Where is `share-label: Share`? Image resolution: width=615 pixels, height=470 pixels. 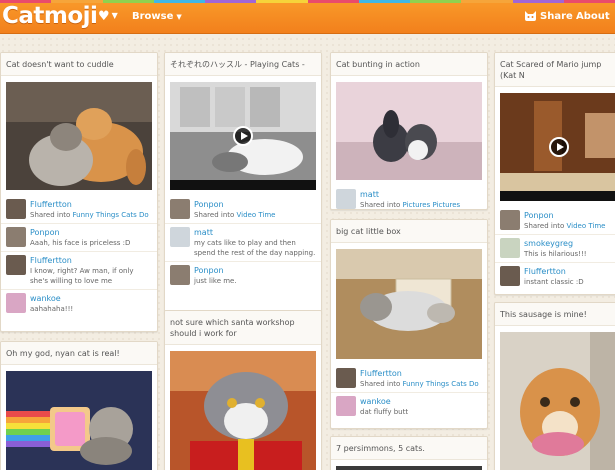 share-label: Share is located at coordinates (556, 16).